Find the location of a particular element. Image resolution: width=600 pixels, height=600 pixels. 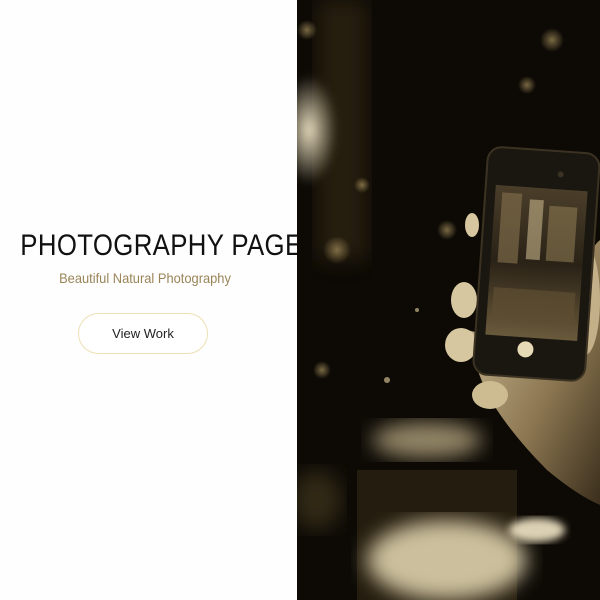

page-subtitle: Beautiful Natural Photography is located at coordinates (145, 278).